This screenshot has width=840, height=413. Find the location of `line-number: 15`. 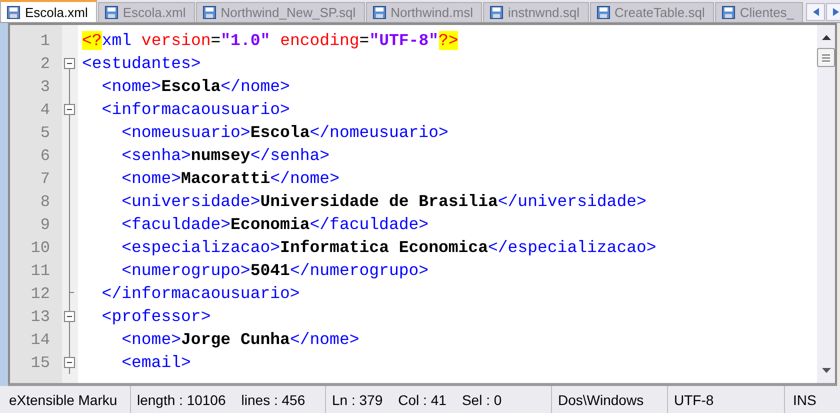

line-number: 15 is located at coordinates (40, 363).